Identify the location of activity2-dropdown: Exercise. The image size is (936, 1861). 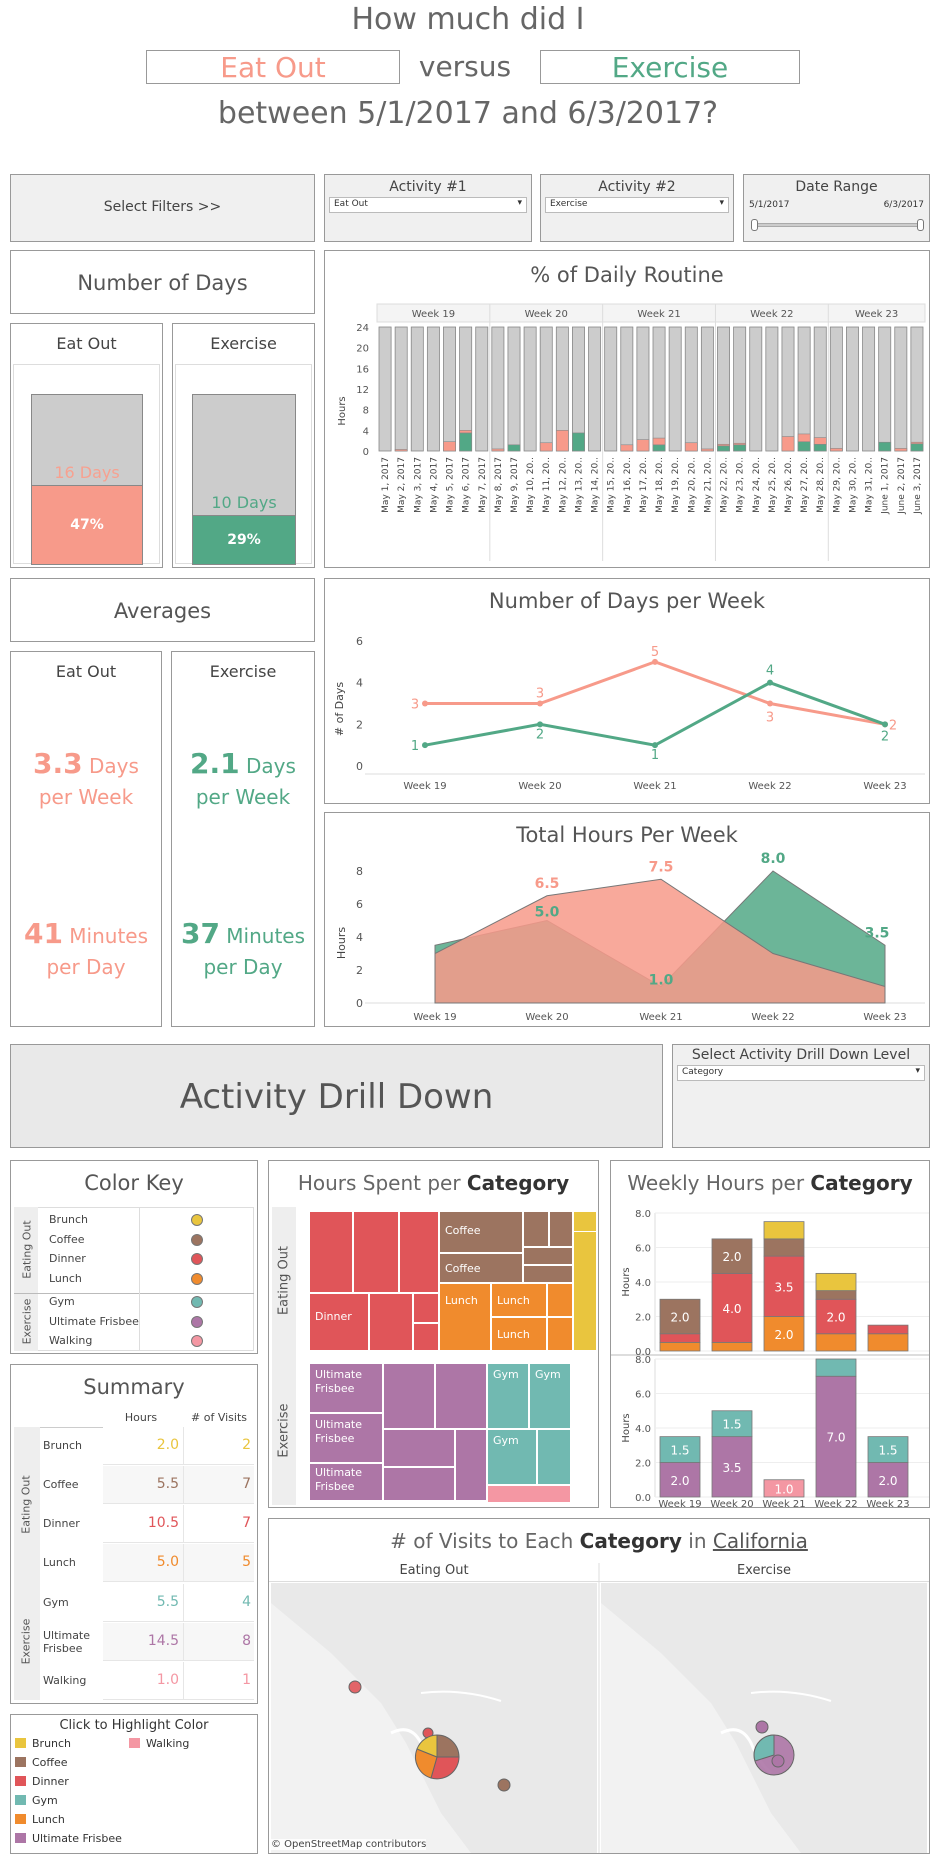
(637, 205).